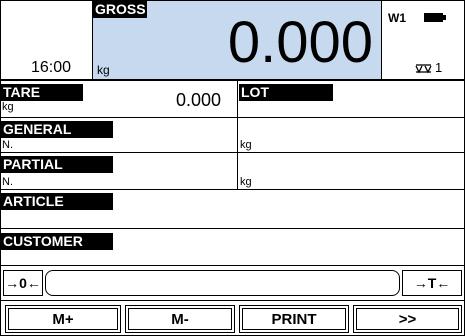  I want to click on memory-add-button: M+, so click(63, 319).